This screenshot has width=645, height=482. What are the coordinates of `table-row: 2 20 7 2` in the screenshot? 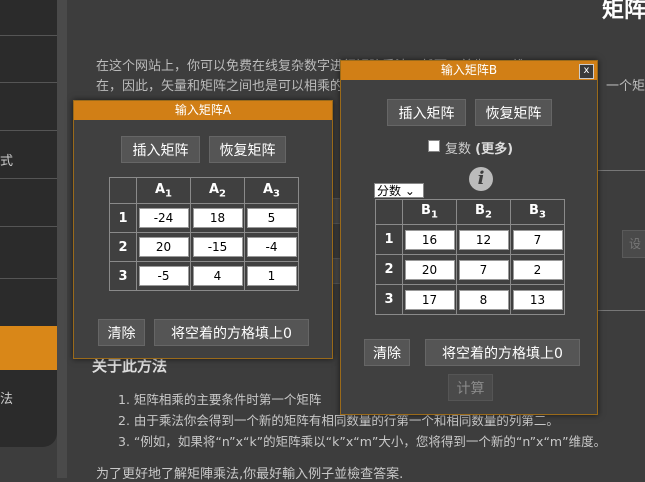 It's located at (470, 269).